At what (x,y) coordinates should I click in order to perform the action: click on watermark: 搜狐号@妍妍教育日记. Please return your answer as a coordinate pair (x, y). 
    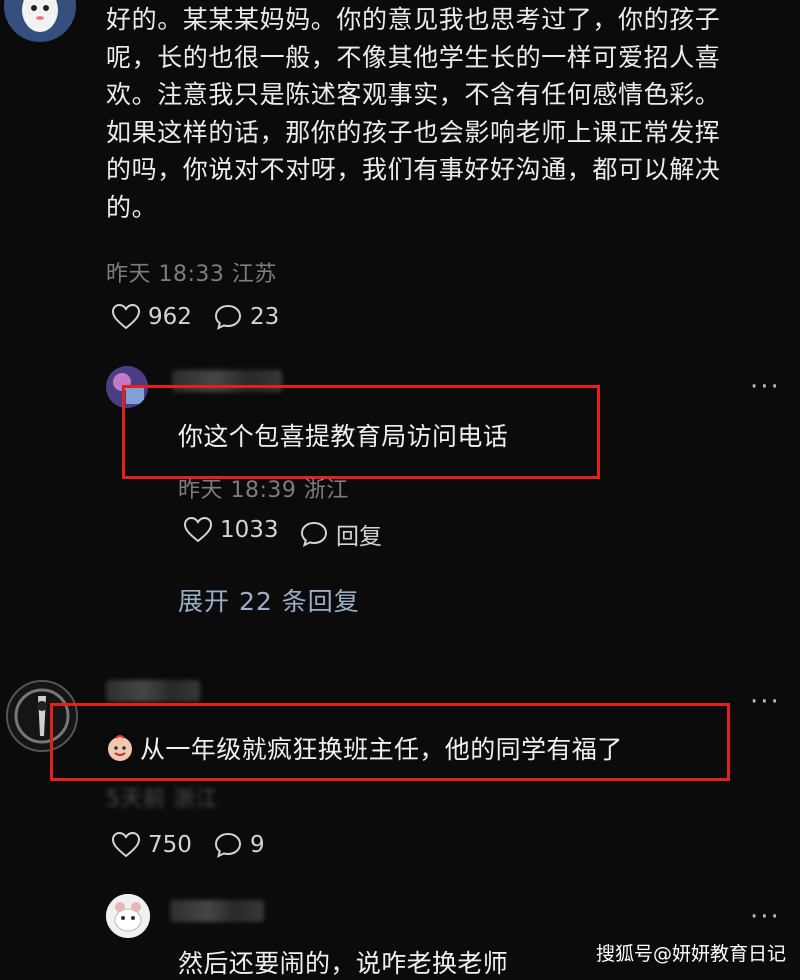
    Looking at the image, I should click on (690, 954).